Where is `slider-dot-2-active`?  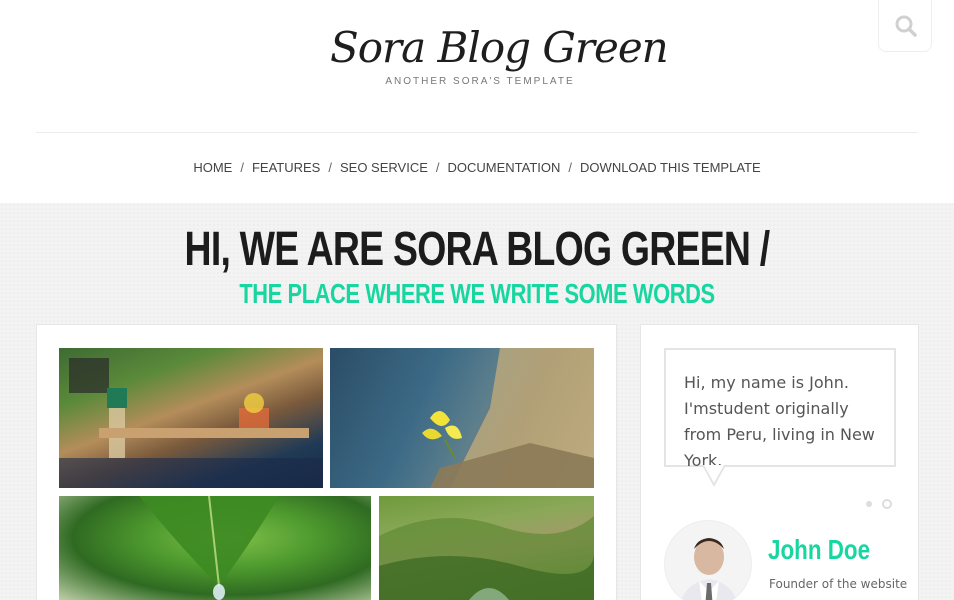
slider-dot-2-active is located at coordinates (887, 504).